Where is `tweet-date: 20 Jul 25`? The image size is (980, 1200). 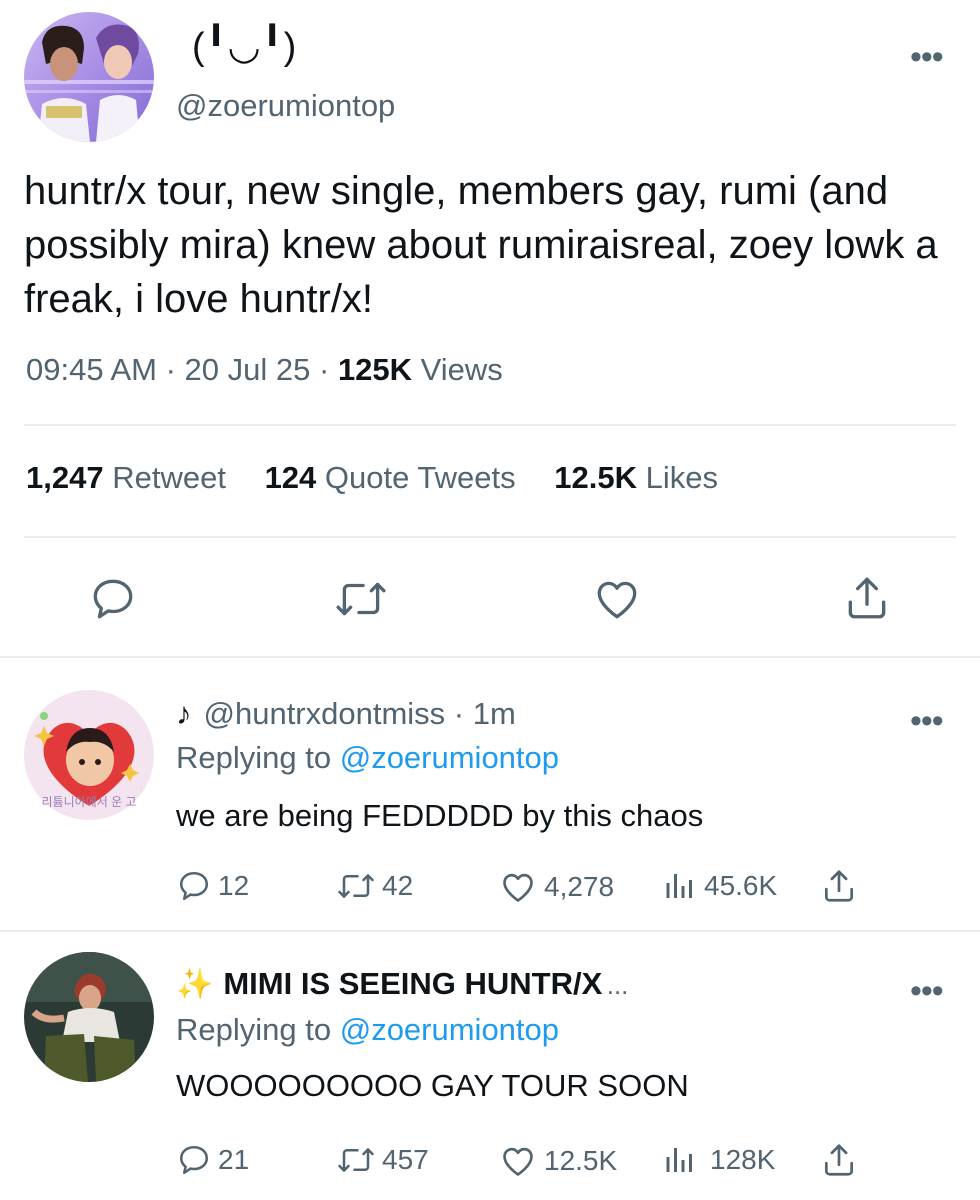
tweet-date: 20 Jul 25 is located at coordinates (247, 369).